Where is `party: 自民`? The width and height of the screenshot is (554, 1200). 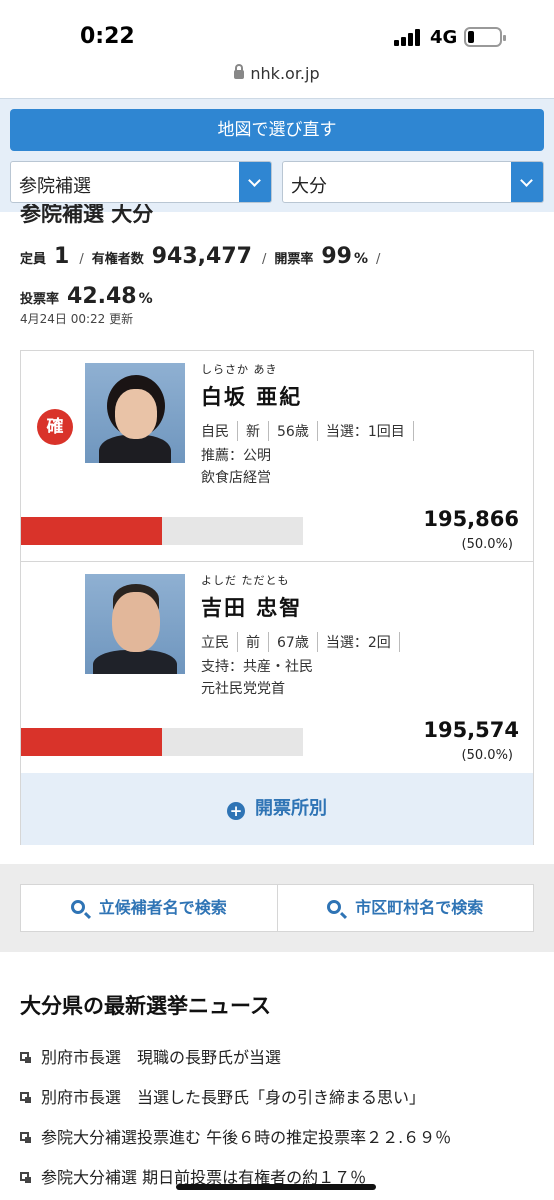 party: 自民 is located at coordinates (219, 431).